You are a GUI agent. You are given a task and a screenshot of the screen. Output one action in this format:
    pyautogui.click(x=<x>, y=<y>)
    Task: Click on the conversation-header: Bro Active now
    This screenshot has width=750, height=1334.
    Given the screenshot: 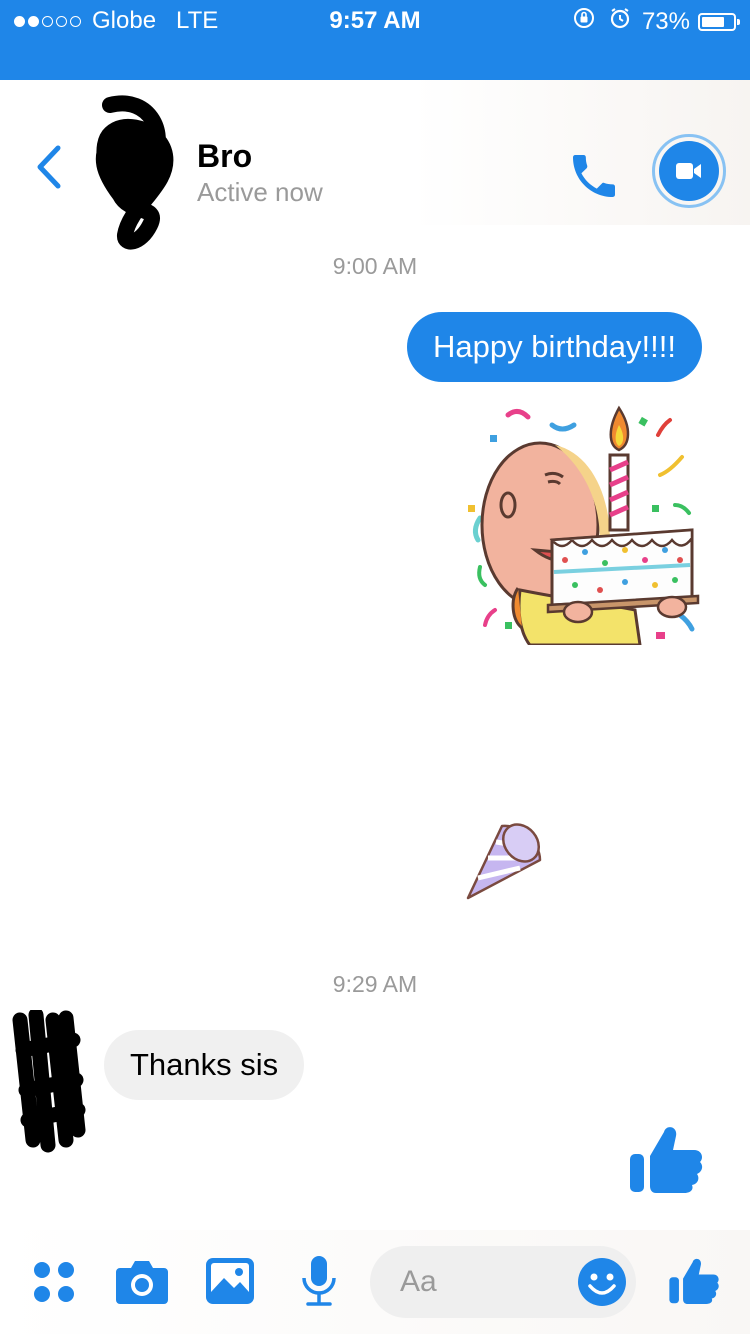 What is the action you would take?
    pyautogui.click(x=375, y=165)
    